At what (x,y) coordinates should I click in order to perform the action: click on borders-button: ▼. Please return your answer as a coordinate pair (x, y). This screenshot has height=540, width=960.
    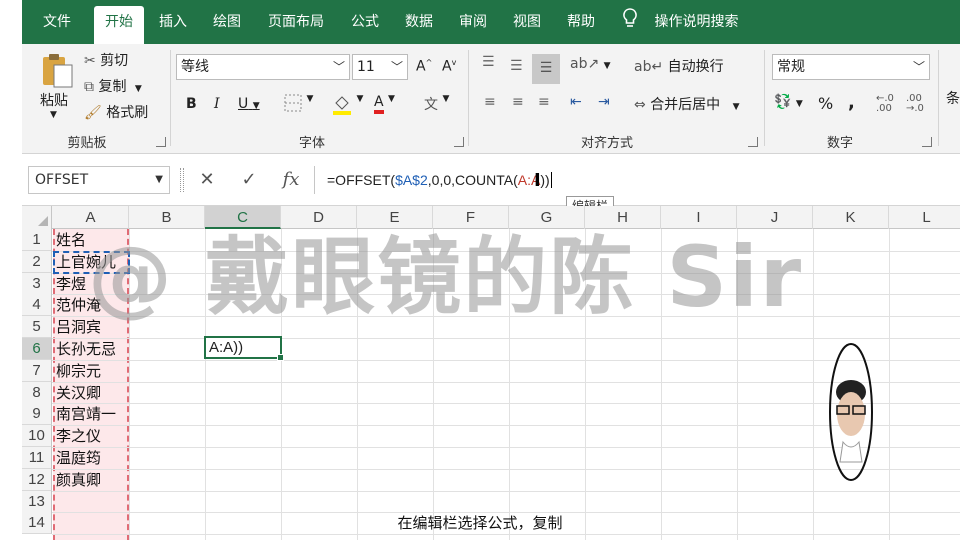
    Looking at the image, I should click on (298, 105).